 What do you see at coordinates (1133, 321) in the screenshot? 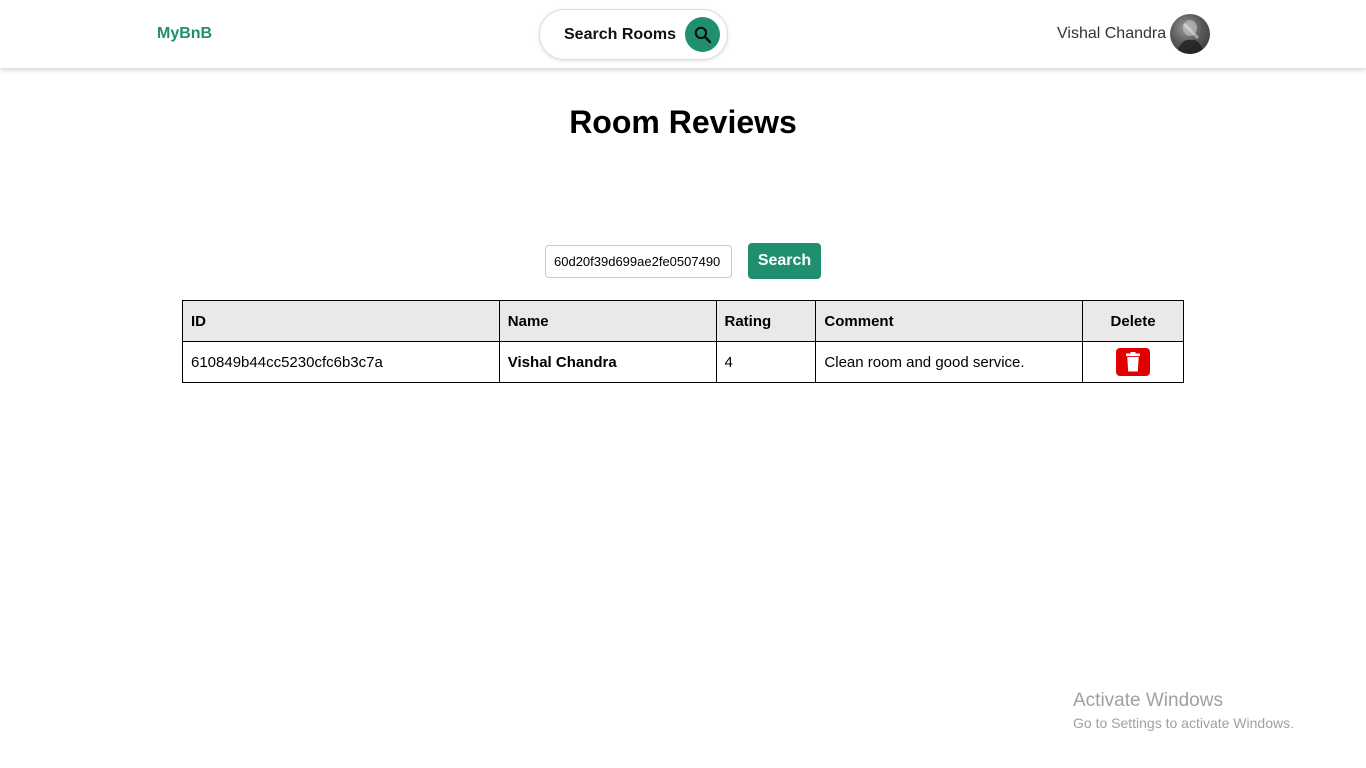
I see `header-delete: Delete` at bounding box center [1133, 321].